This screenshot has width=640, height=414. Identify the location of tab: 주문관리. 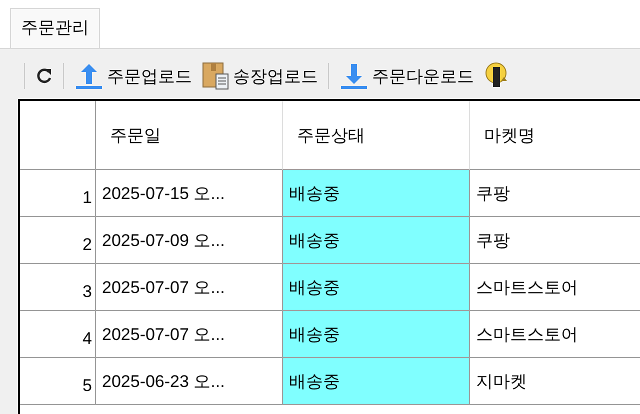
(55, 28).